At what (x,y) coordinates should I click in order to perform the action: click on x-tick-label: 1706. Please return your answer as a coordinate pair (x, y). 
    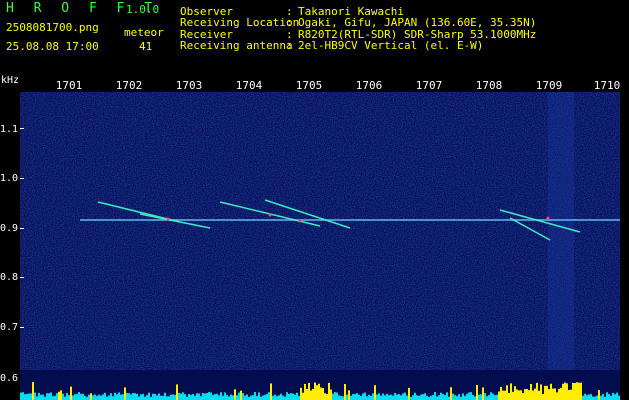
    Looking at the image, I should click on (369, 85).